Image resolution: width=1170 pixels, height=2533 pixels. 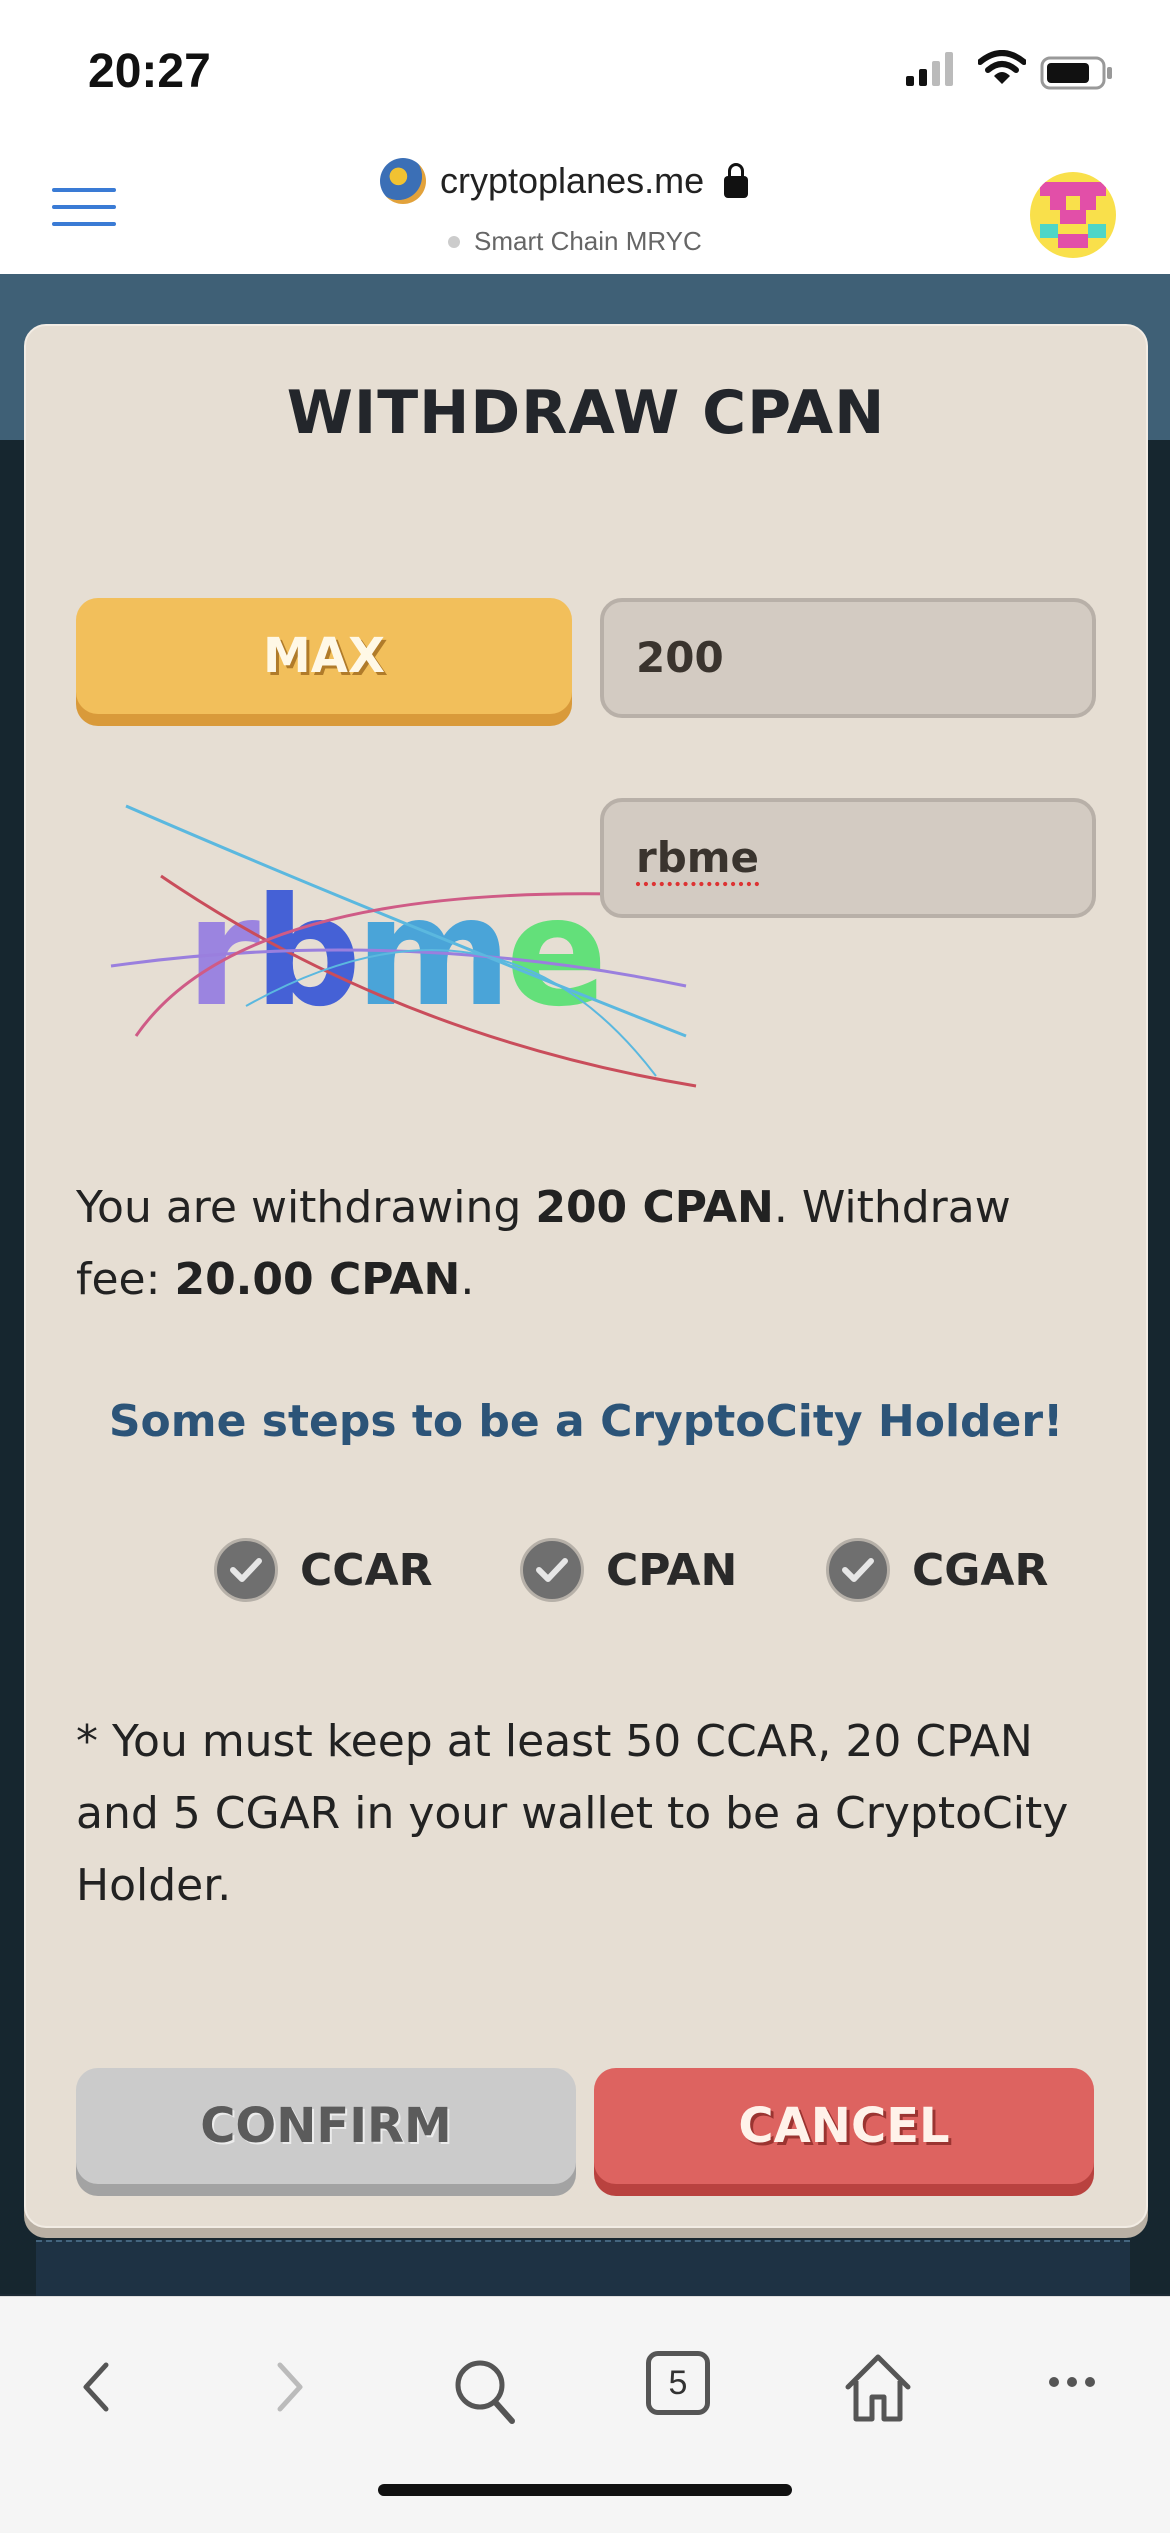 What do you see at coordinates (654, 1207) in the screenshot?
I see `info-amount: 200 CPAN` at bounding box center [654, 1207].